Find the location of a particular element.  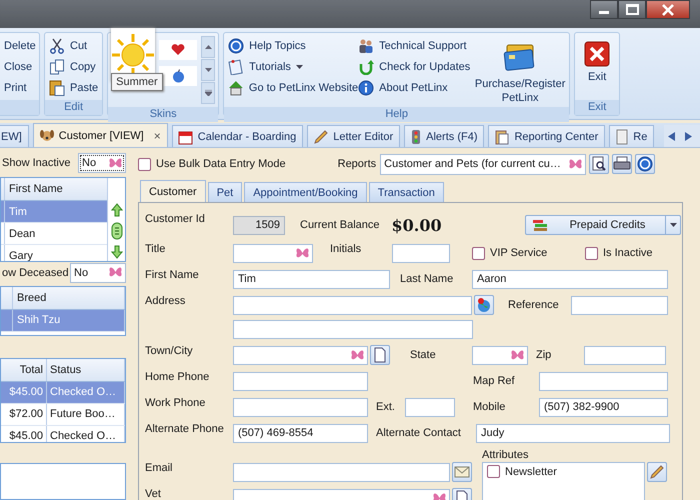

ribbon-button: Check for Updates is located at coordinates (417, 66).